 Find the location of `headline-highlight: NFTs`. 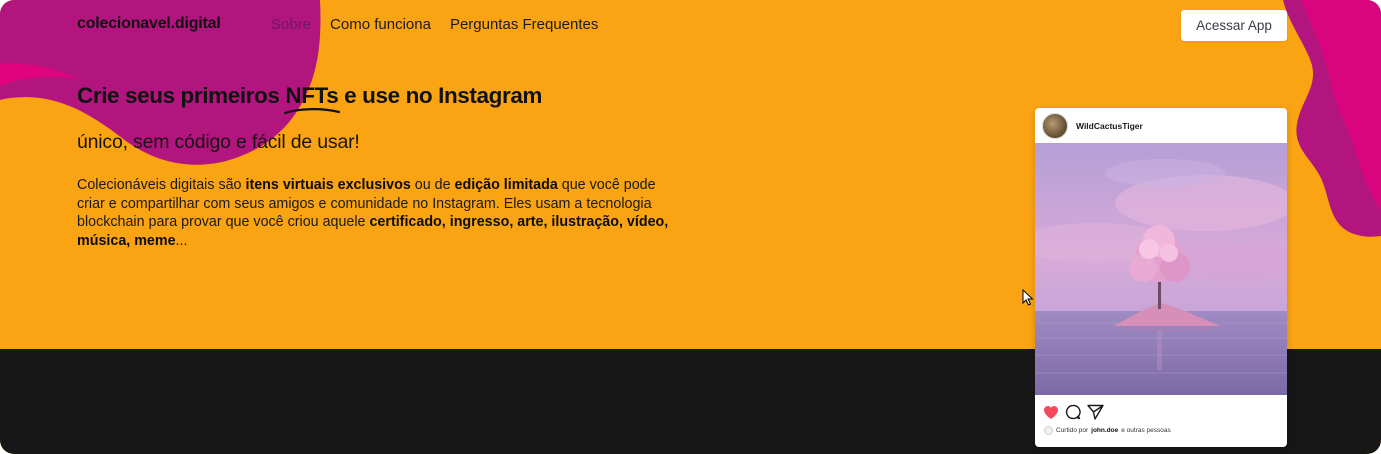

headline-highlight: NFTs is located at coordinates (312, 99).